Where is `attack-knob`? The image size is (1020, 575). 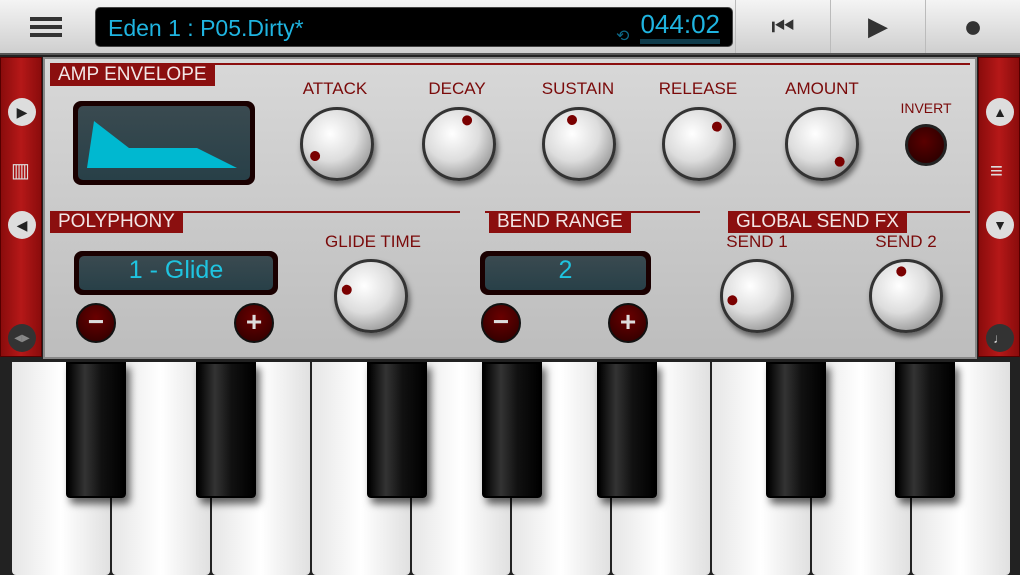
attack-knob is located at coordinates (337, 144).